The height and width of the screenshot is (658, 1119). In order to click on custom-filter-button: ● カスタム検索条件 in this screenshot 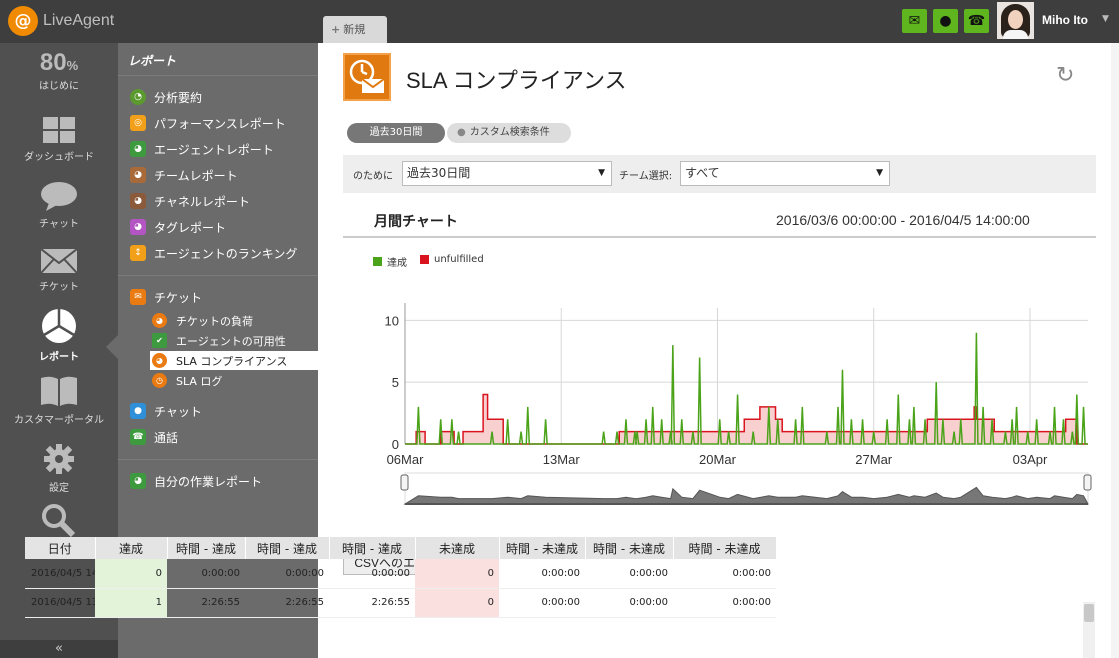, I will do `click(509, 133)`.